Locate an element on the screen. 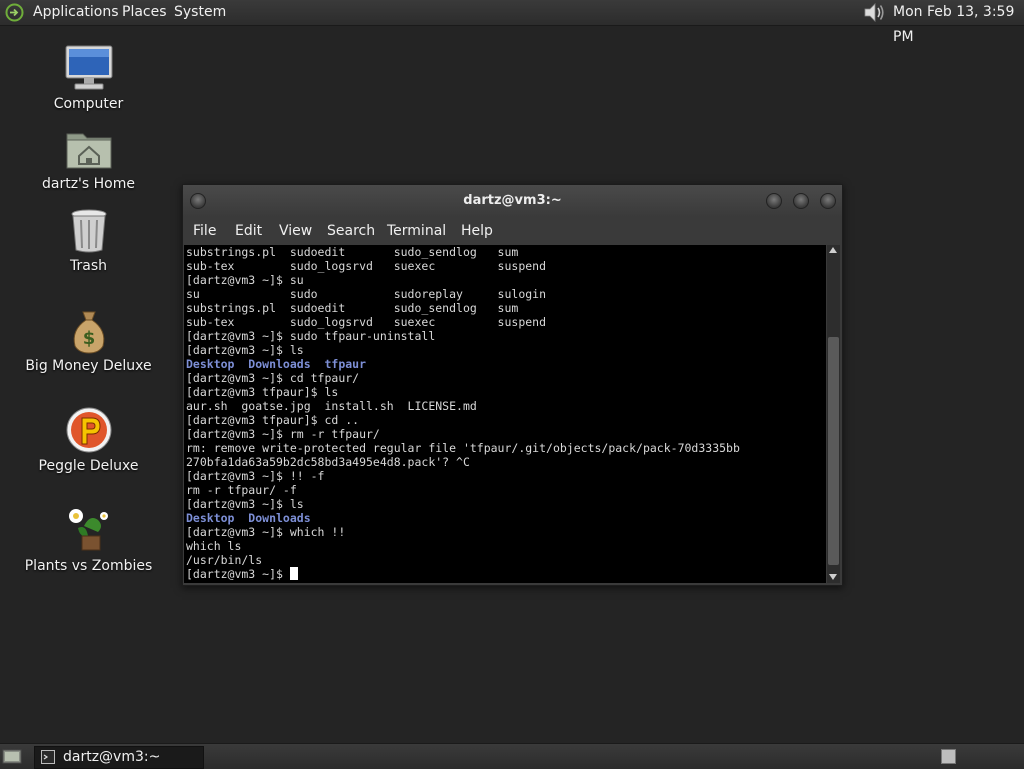 This screenshot has width=1024, height=769. terminal-scrollbar is located at coordinates (833, 414).